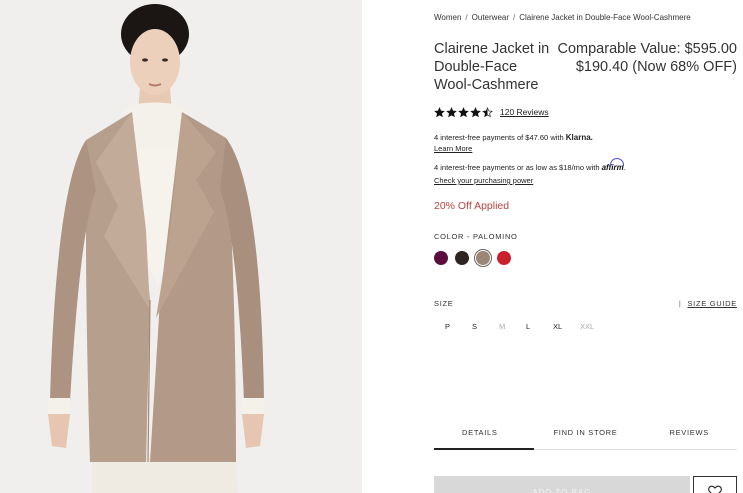 This screenshot has width=743, height=493. Describe the element at coordinates (472, 206) in the screenshot. I see `promo-message: 20% Off Applied` at that location.